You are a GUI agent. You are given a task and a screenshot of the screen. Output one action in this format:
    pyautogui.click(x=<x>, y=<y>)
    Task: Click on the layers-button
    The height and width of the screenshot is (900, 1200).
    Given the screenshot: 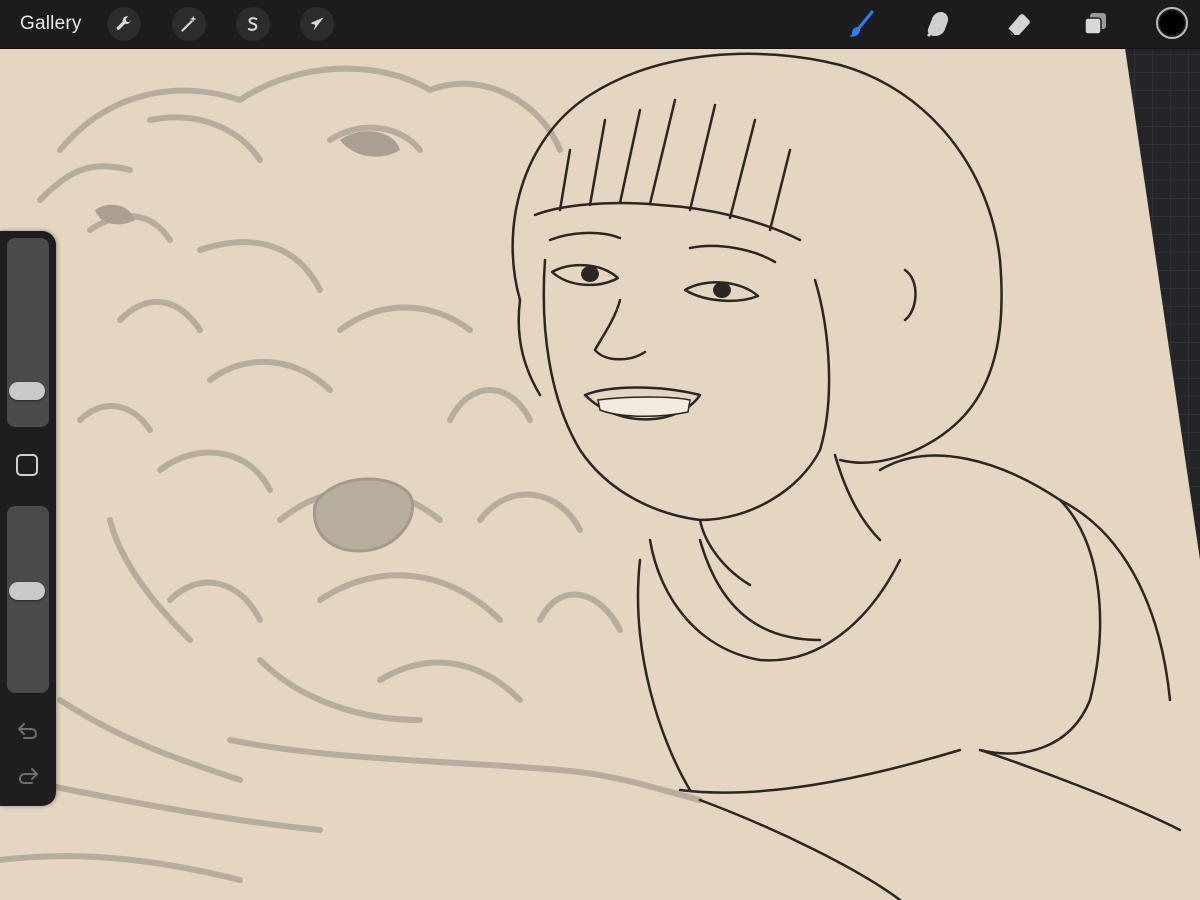 What is the action you would take?
    pyautogui.click(x=1095, y=24)
    